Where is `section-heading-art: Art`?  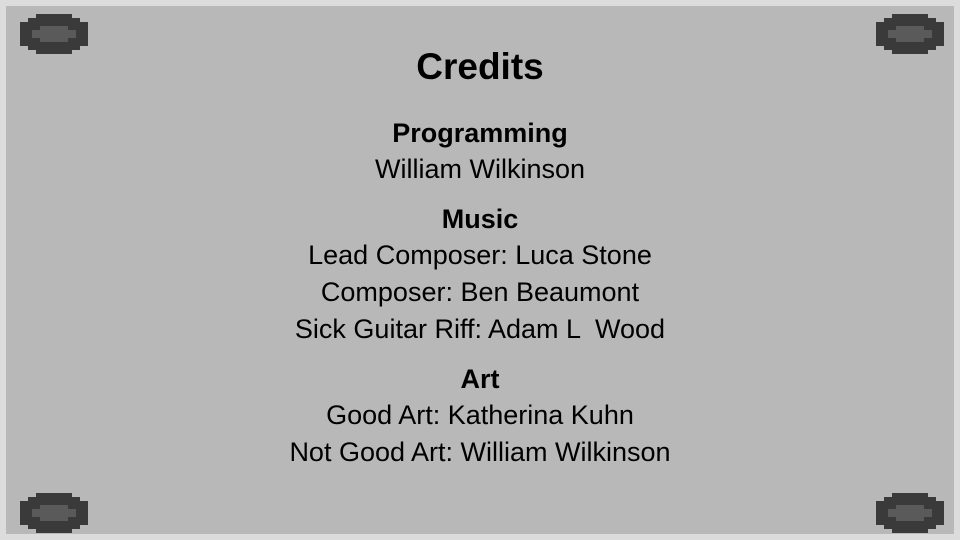 section-heading-art: Art is located at coordinates (480, 379).